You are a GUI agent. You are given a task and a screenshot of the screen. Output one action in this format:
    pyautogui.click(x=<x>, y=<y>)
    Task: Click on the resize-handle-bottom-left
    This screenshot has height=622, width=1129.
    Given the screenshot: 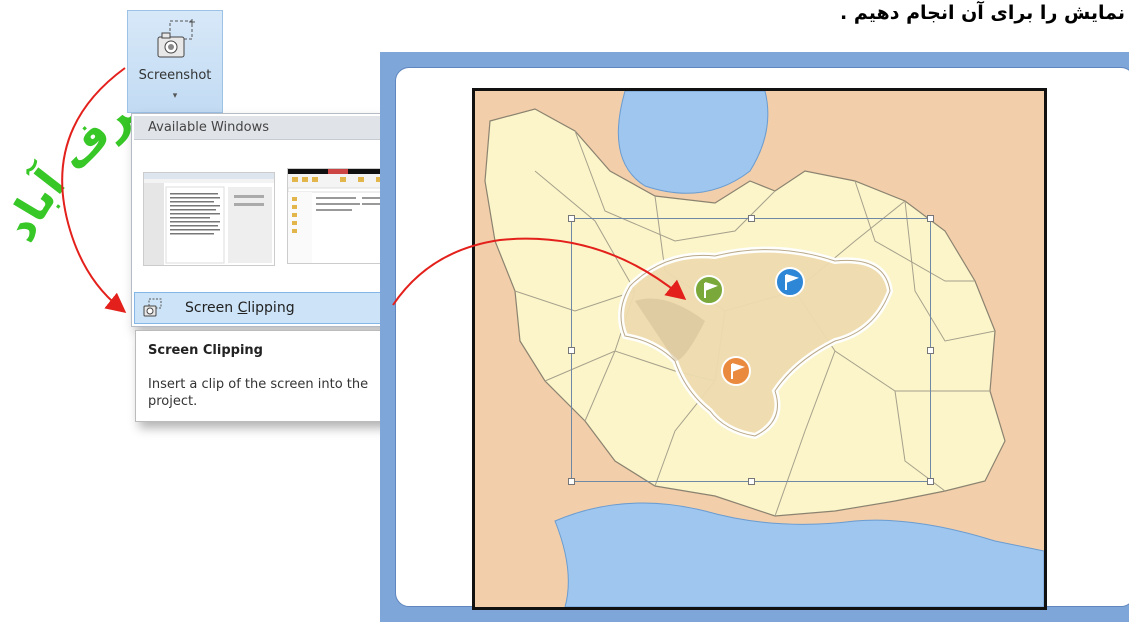 What is the action you would take?
    pyautogui.click(x=571, y=481)
    